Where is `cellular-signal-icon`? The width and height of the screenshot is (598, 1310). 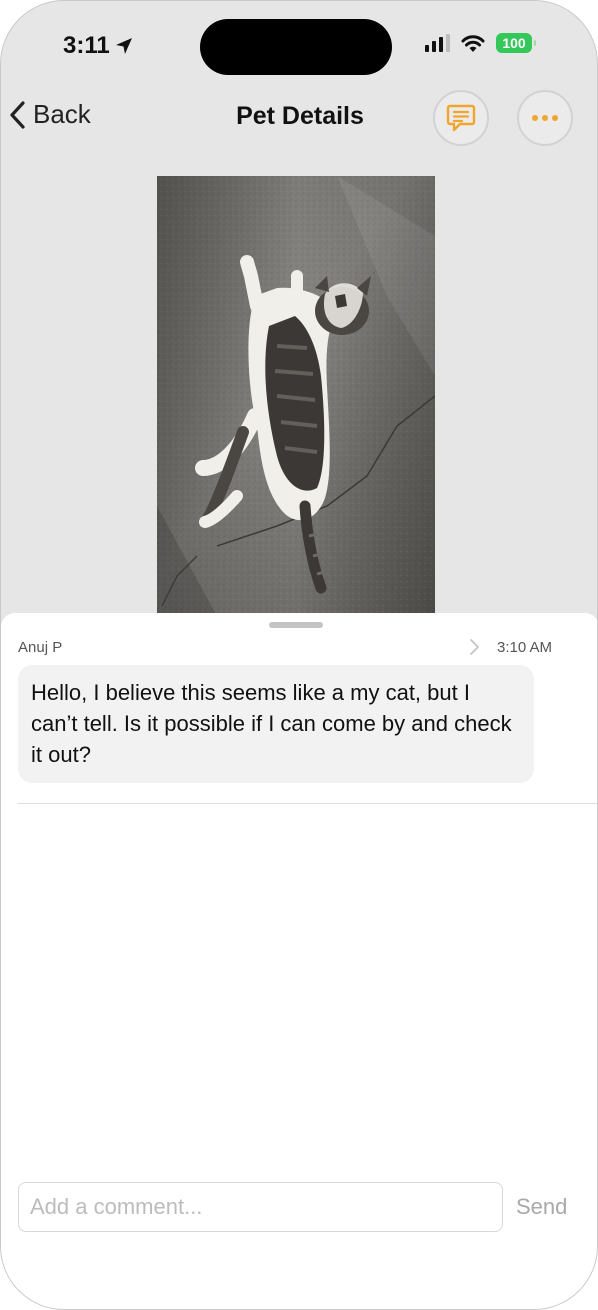 cellular-signal-icon is located at coordinates (437, 43).